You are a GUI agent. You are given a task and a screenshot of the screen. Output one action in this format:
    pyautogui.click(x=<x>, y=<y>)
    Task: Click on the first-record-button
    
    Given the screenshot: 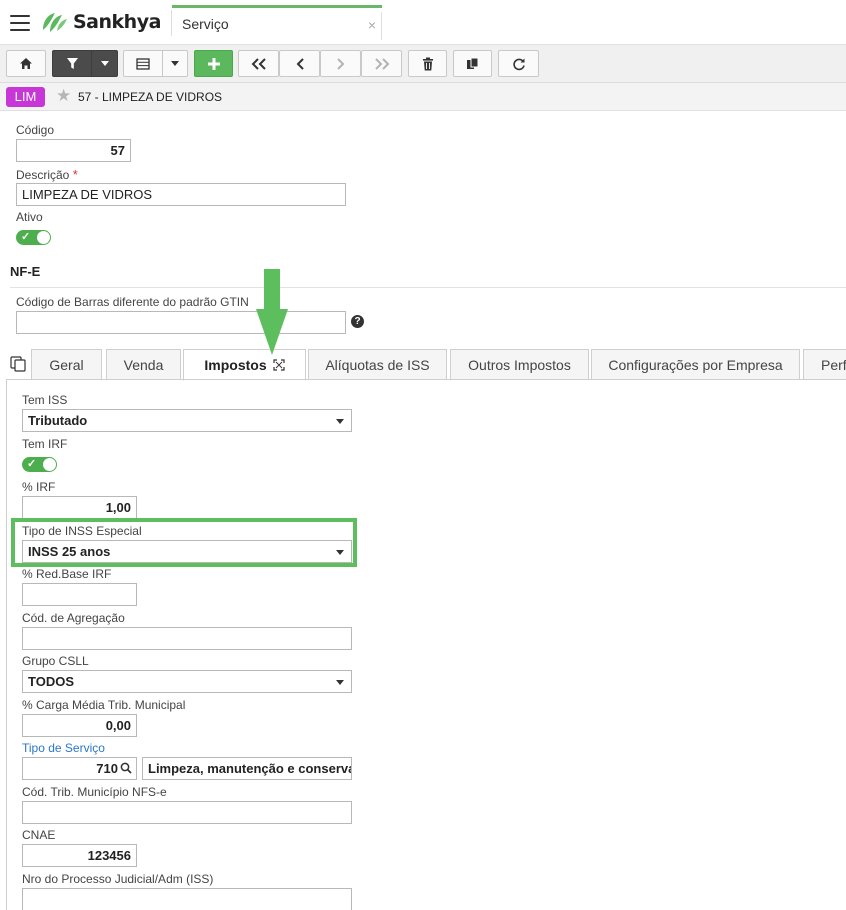 What is the action you would take?
    pyautogui.click(x=258, y=63)
    